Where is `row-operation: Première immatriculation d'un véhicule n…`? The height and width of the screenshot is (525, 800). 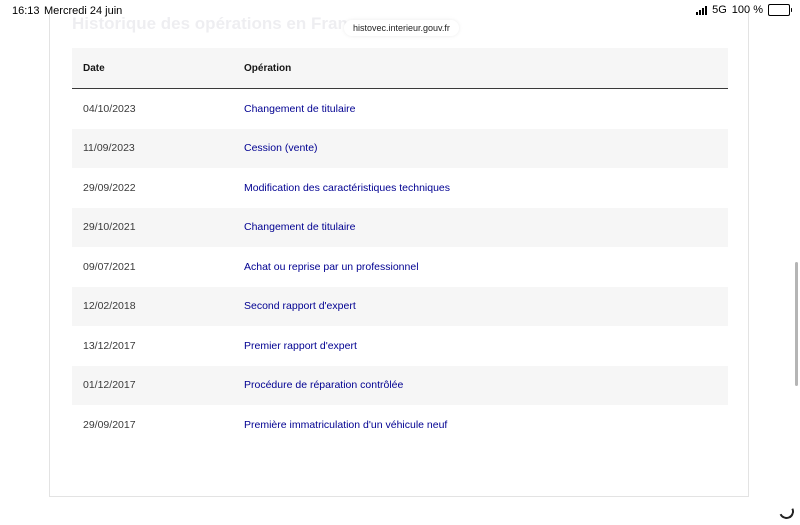 row-operation: Première immatriculation d'un véhicule n… is located at coordinates (346, 424).